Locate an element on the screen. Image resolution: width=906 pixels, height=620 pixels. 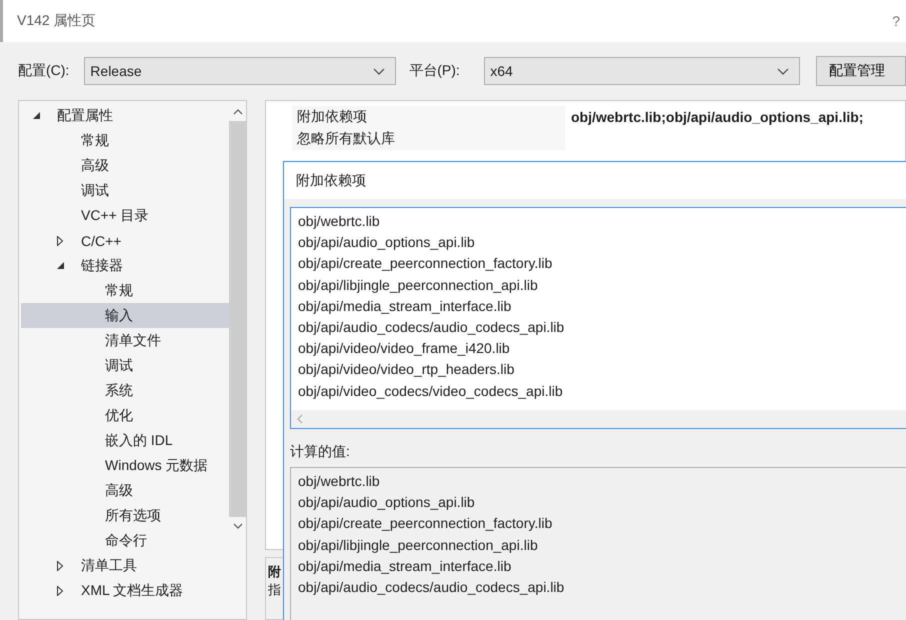
description-title: 附 is located at coordinates (274, 572).